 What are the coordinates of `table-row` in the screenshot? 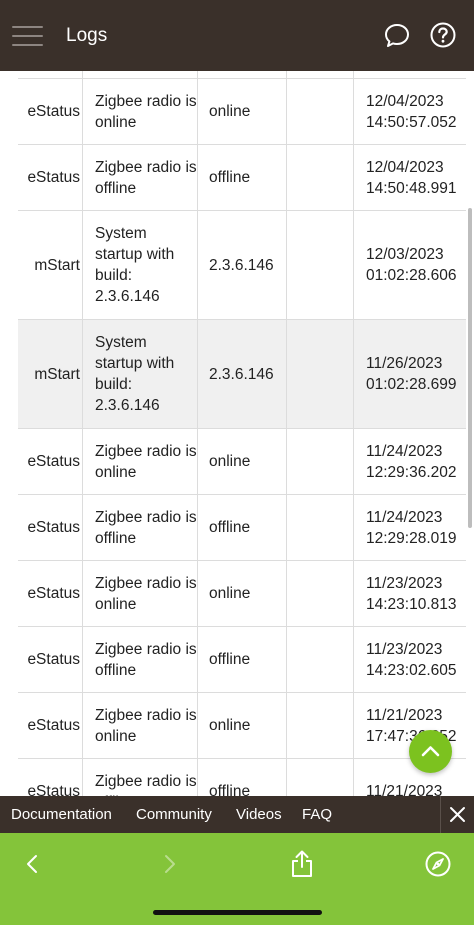 It's located at (242, 75).